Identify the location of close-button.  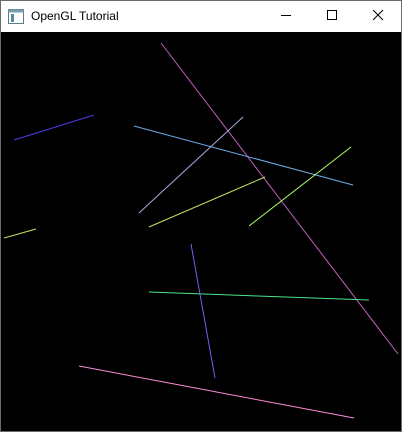
(378, 16).